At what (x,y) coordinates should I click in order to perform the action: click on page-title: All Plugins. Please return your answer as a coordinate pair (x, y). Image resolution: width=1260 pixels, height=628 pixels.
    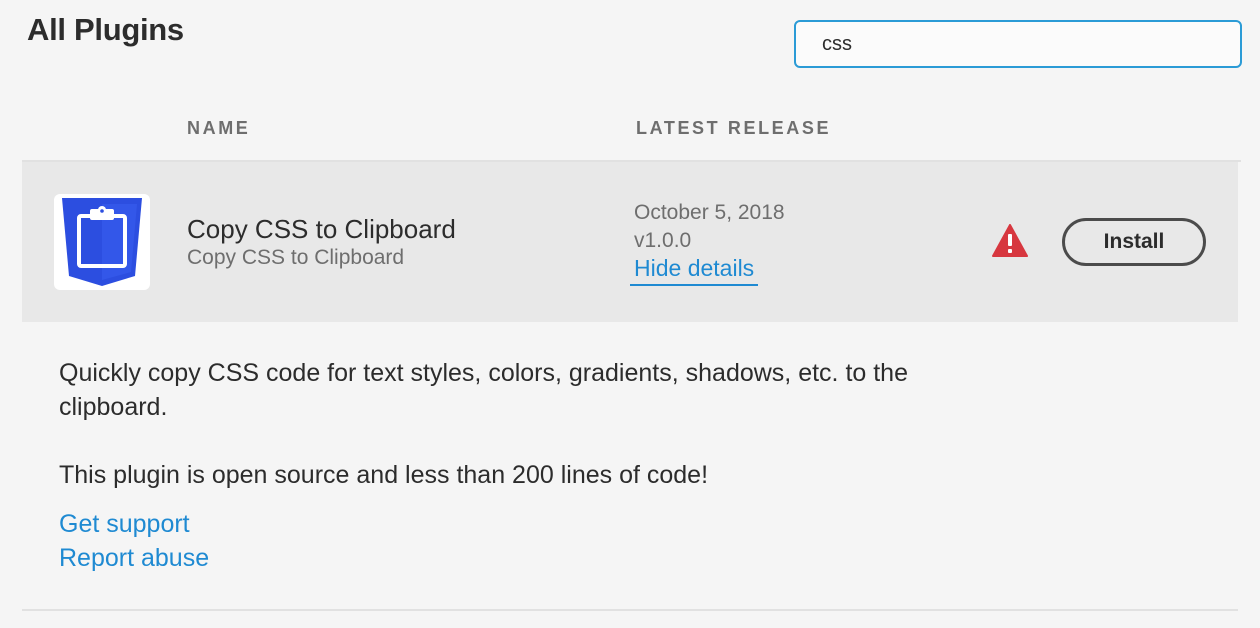
    Looking at the image, I should click on (105, 29).